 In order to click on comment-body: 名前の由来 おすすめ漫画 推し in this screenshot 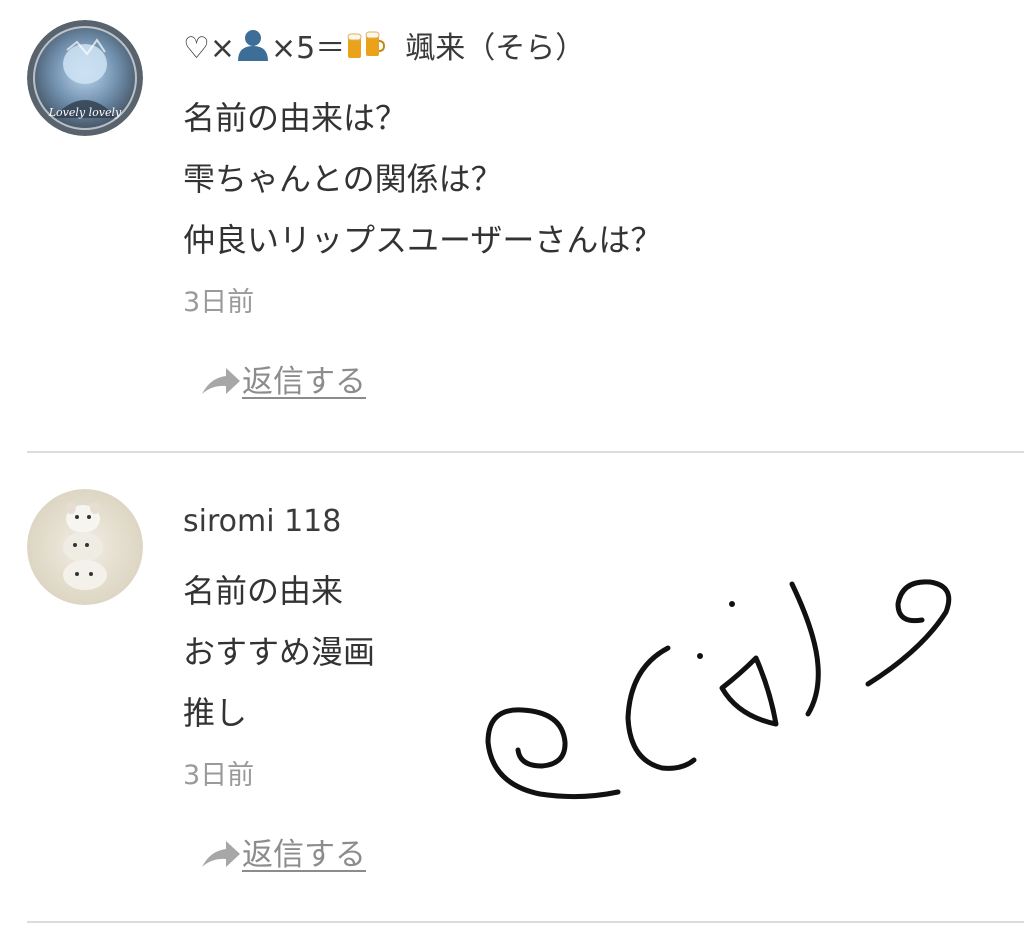, I will do `click(279, 652)`.